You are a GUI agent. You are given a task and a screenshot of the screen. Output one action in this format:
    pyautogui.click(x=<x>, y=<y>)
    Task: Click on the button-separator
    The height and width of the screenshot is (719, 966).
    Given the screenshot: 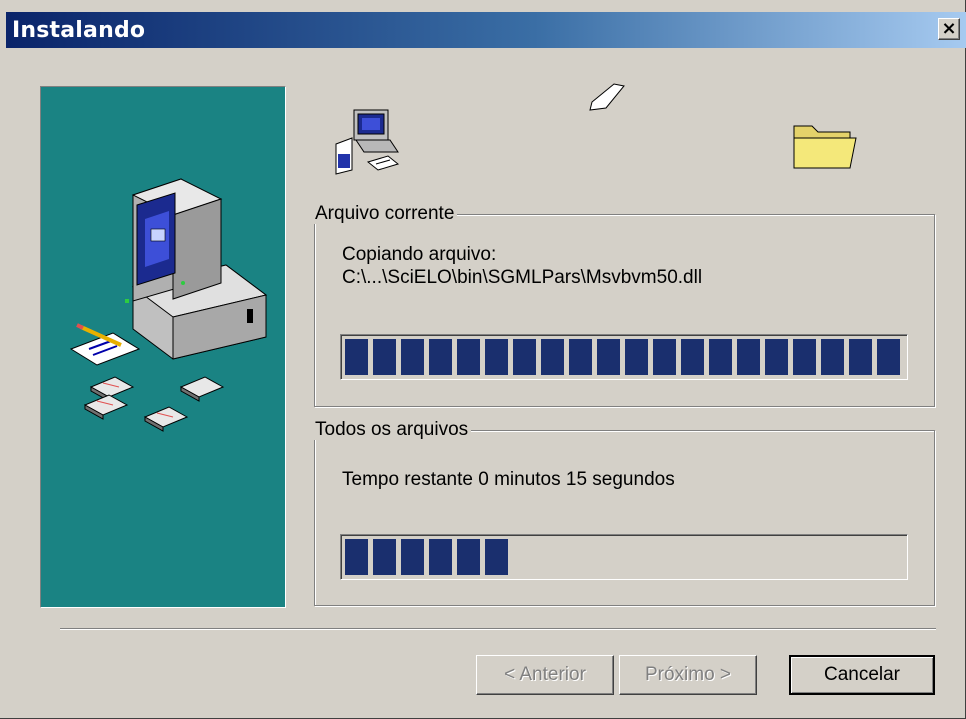 What is the action you would take?
    pyautogui.click(x=498, y=629)
    